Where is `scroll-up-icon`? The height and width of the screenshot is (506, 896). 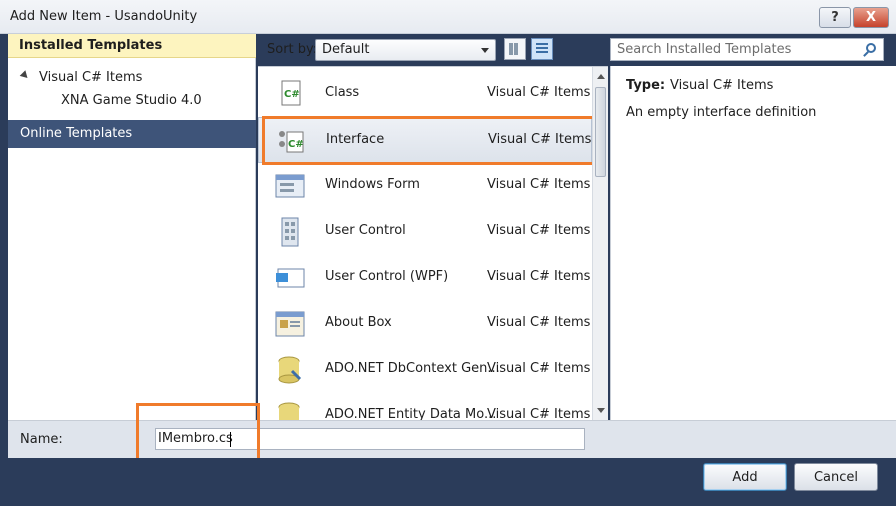 scroll-up-icon is located at coordinates (601, 76).